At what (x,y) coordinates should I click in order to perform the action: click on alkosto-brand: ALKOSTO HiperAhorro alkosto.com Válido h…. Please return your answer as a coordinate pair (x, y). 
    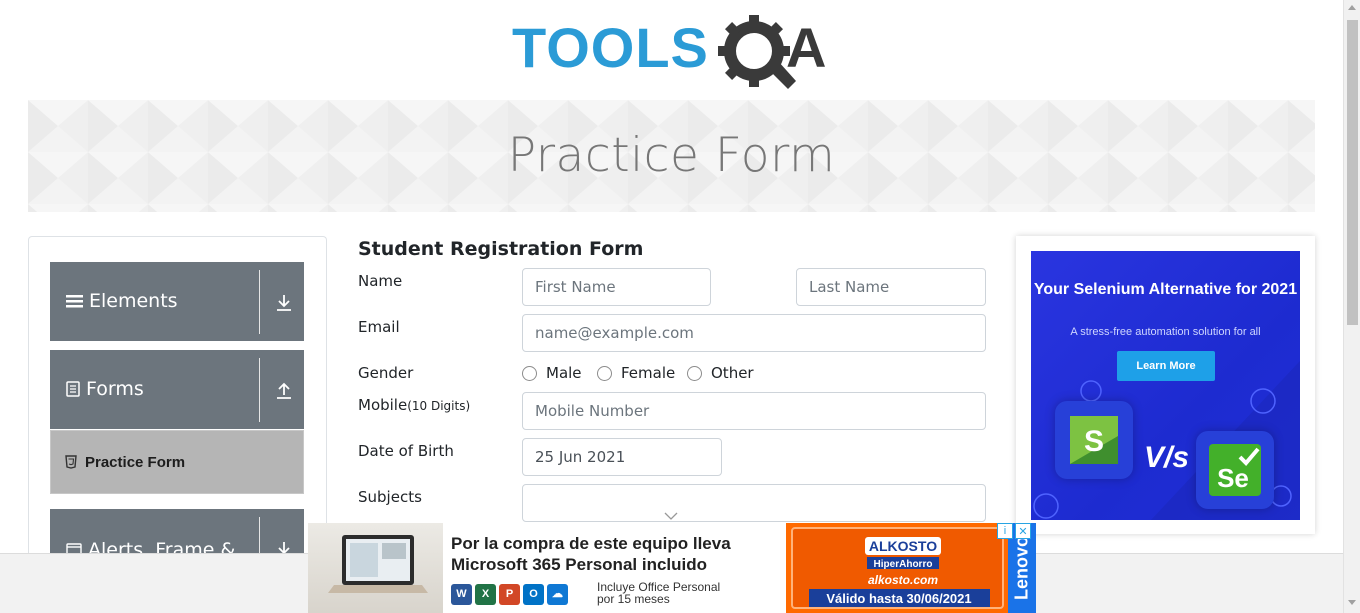
    Looking at the image, I should click on (897, 568).